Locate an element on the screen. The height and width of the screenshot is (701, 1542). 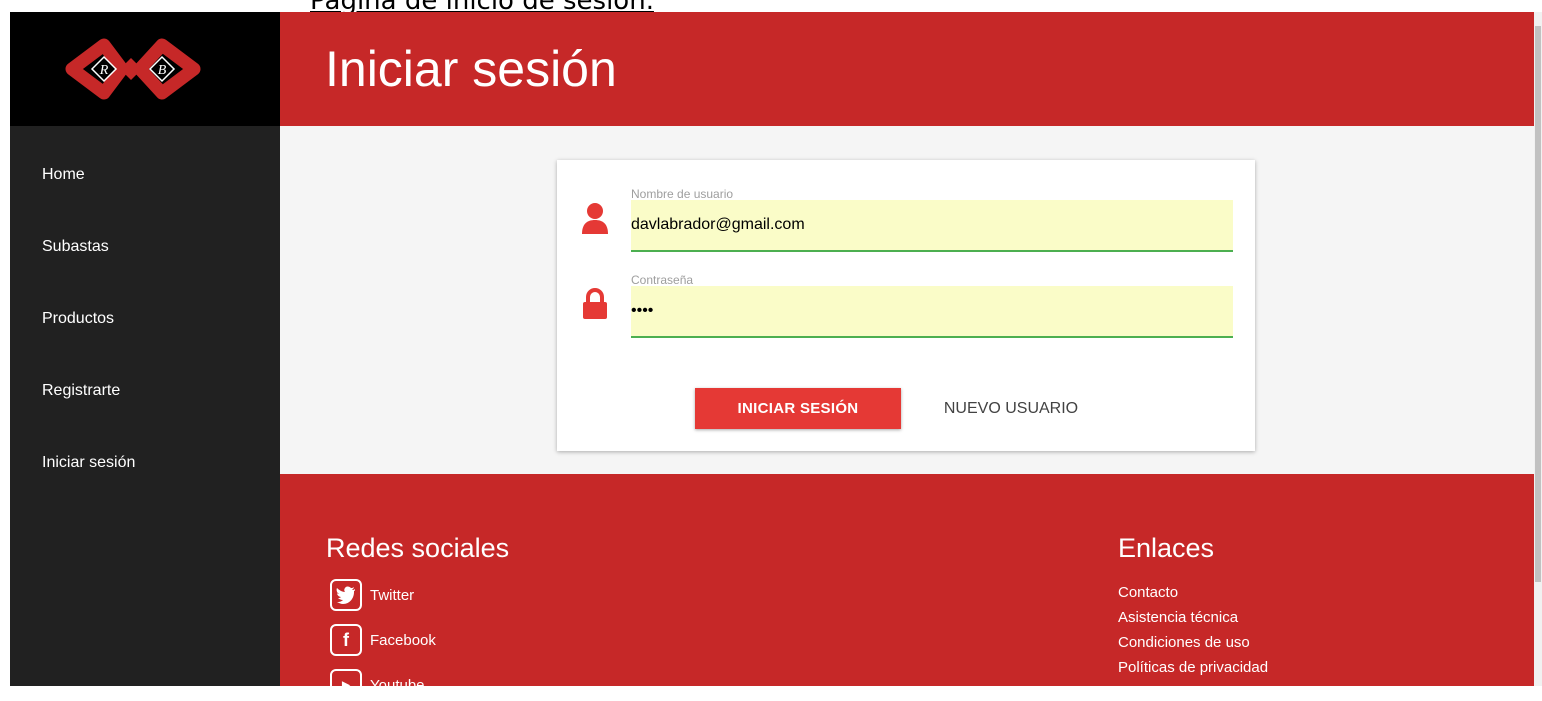
sidebar-item-registrarte: Registrarte is located at coordinates (81, 391).